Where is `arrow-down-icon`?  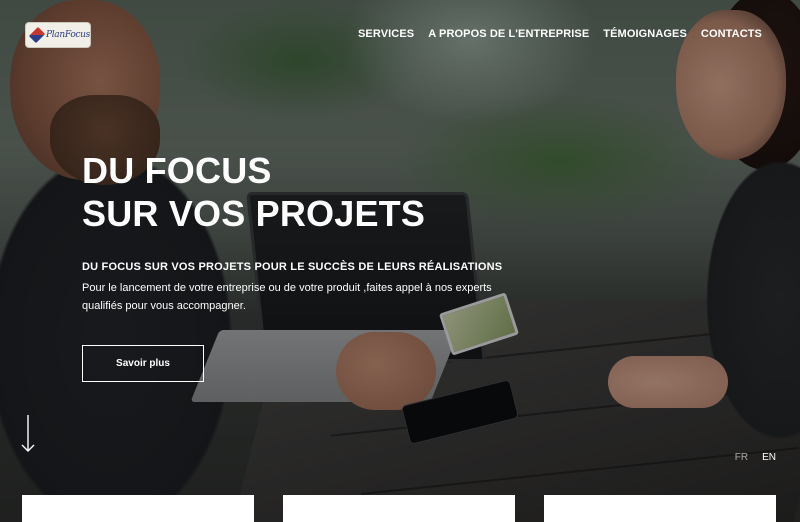 arrow-down-icon is located at coordinates (28, 433).